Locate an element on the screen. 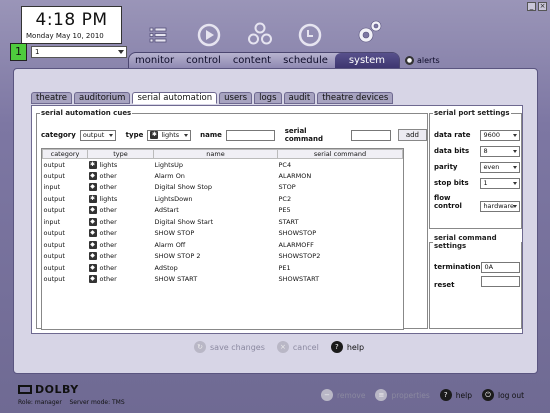 Image resolution: width=550 pixels, height=413 pixels. footer-help-label: help is located at coordinates (463, 395).